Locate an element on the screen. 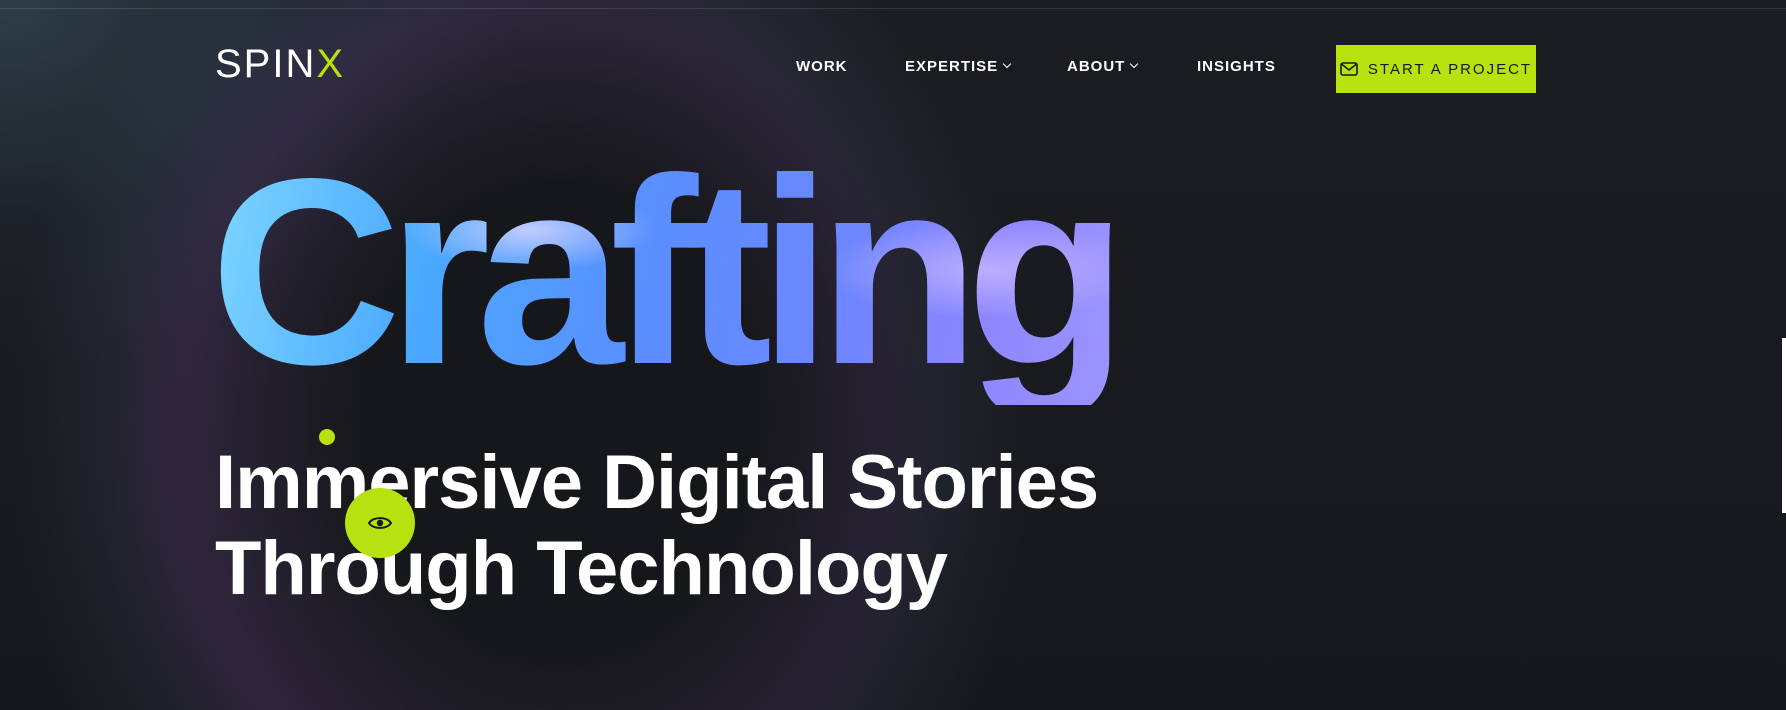  nav-item-label: WORK is located at coordinates (822, 66).